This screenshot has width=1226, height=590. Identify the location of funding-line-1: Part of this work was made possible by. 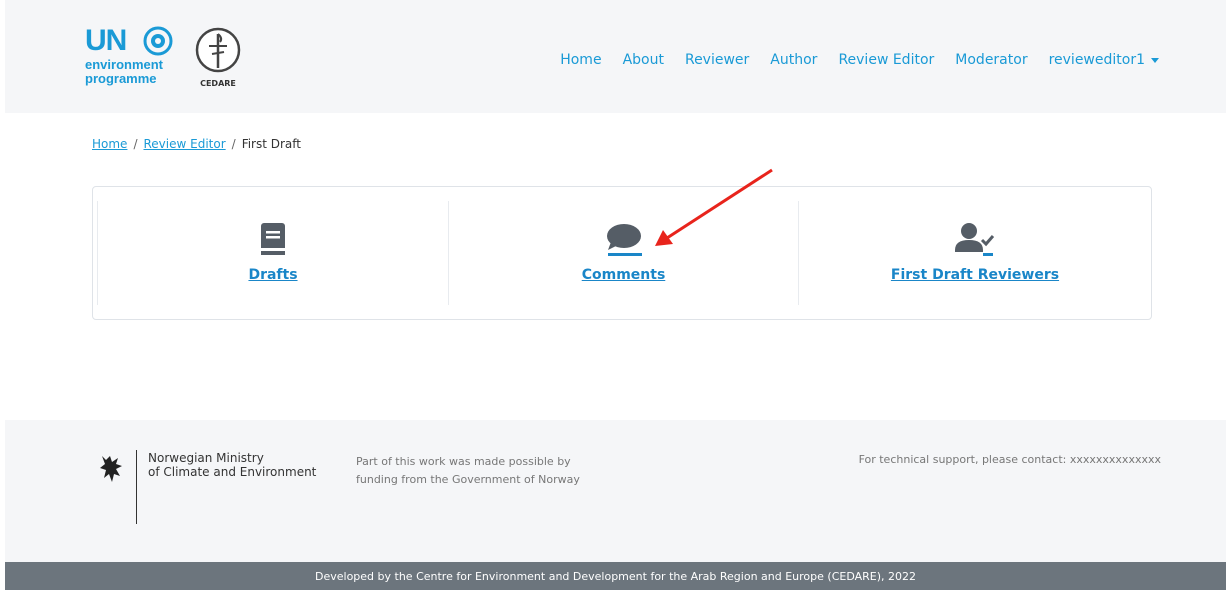
(463, 461).